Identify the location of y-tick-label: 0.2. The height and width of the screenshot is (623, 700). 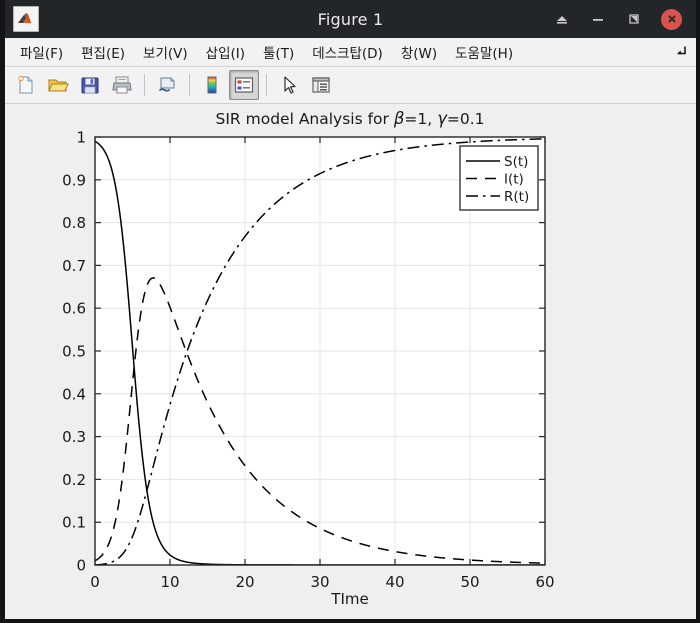
(74, 480).